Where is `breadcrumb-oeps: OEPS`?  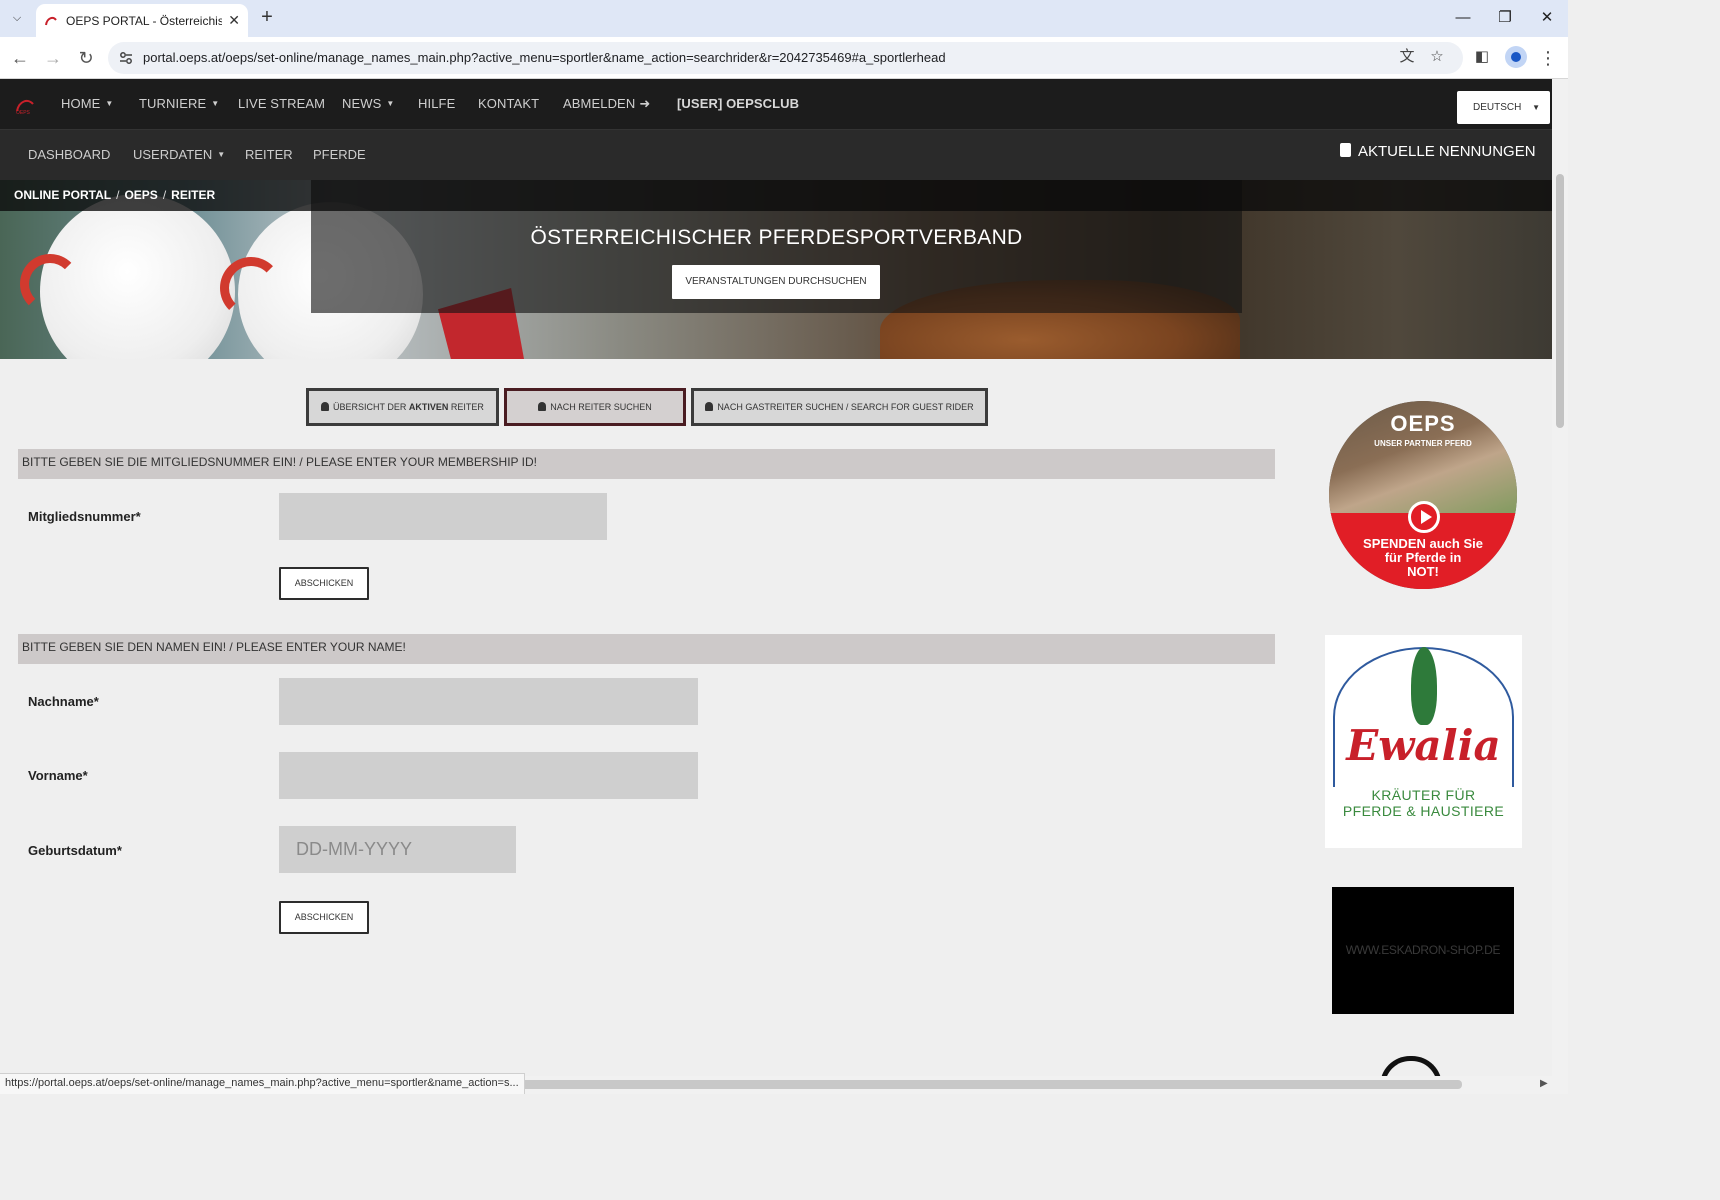 breadcrumb-oeps: OEPS is located at coordinates (140, 195).